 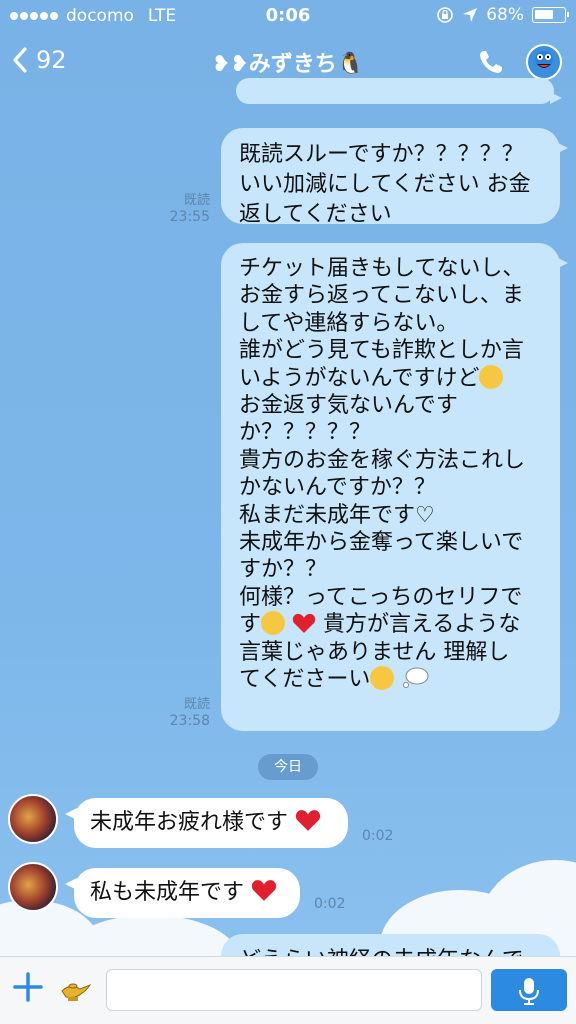 I want to click on message-bubble-incoming: 未成年お疲れ様です, so click(x=206, y=823).